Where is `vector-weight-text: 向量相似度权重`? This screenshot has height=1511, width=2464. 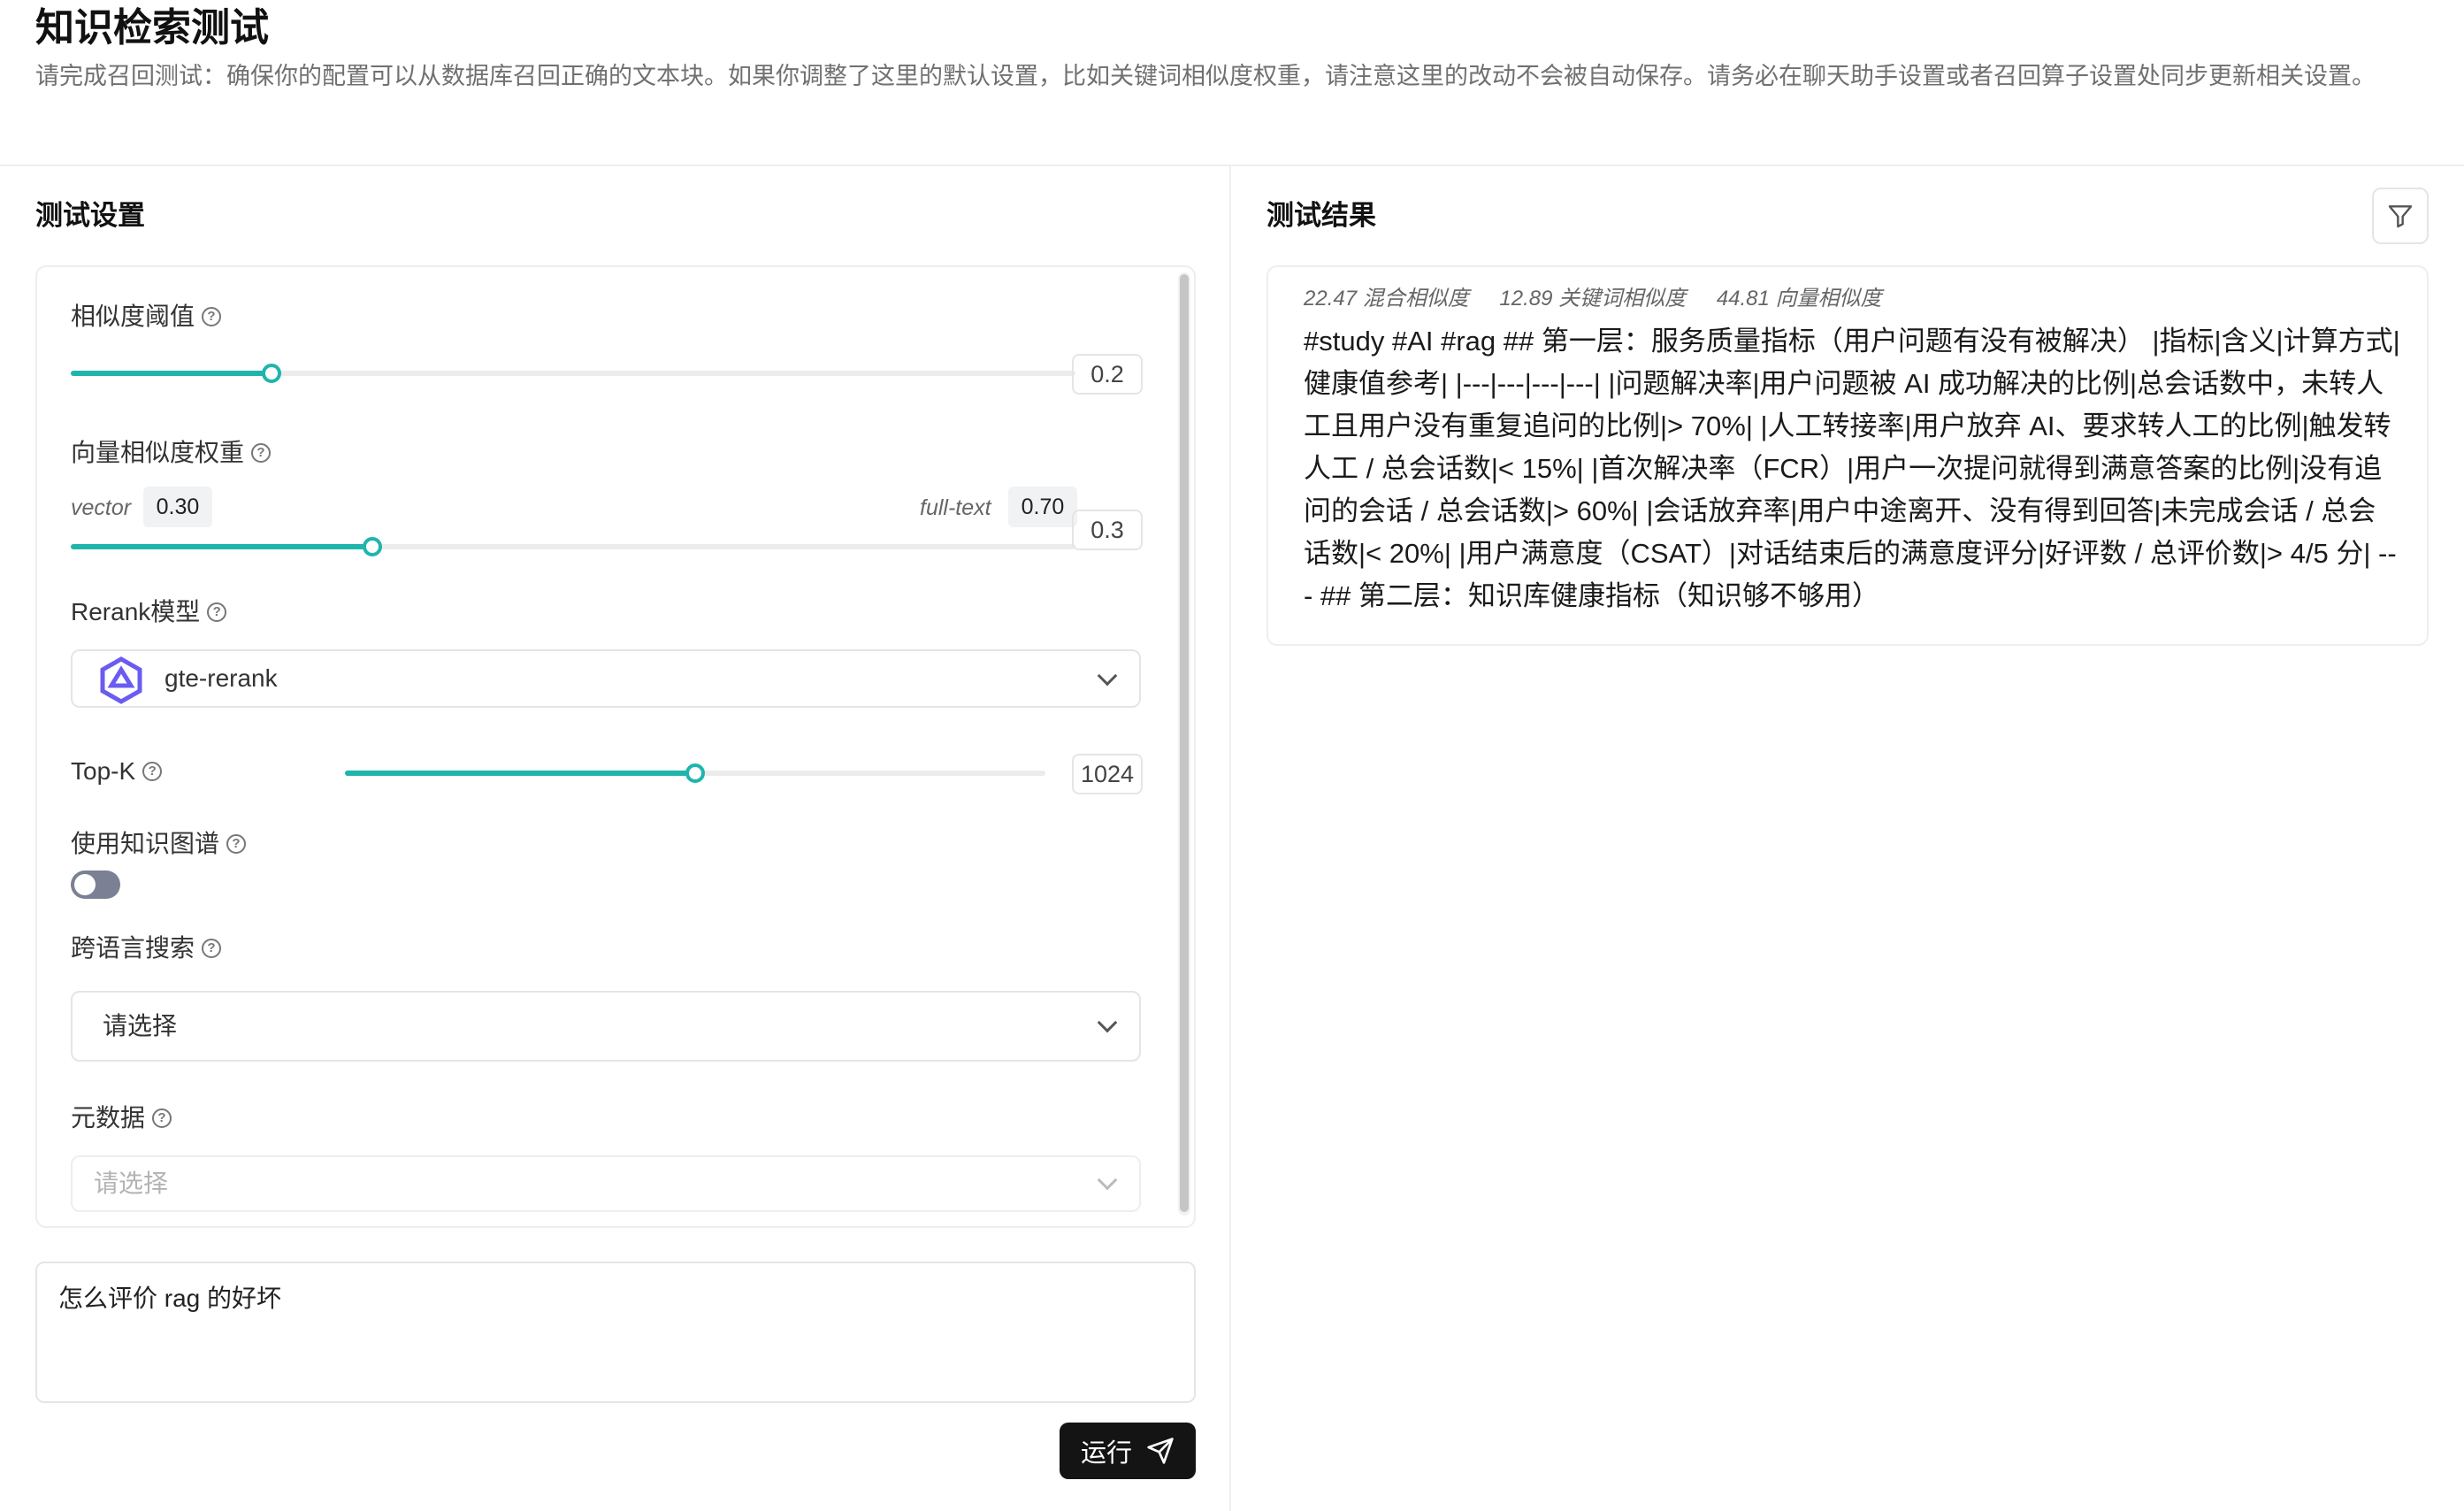
vector-weight-text: 向量相似度权重 is located at coordinates (158, 453).